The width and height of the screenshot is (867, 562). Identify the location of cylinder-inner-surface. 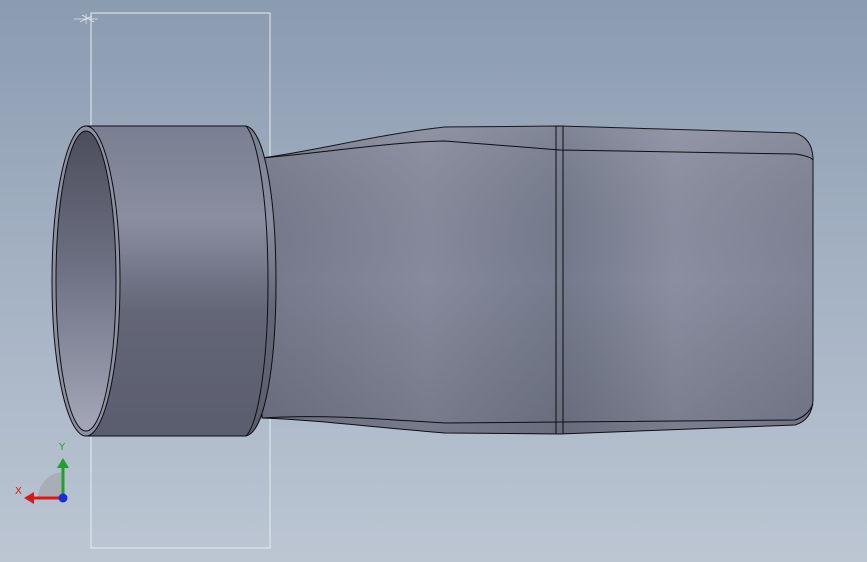
(86, 281).